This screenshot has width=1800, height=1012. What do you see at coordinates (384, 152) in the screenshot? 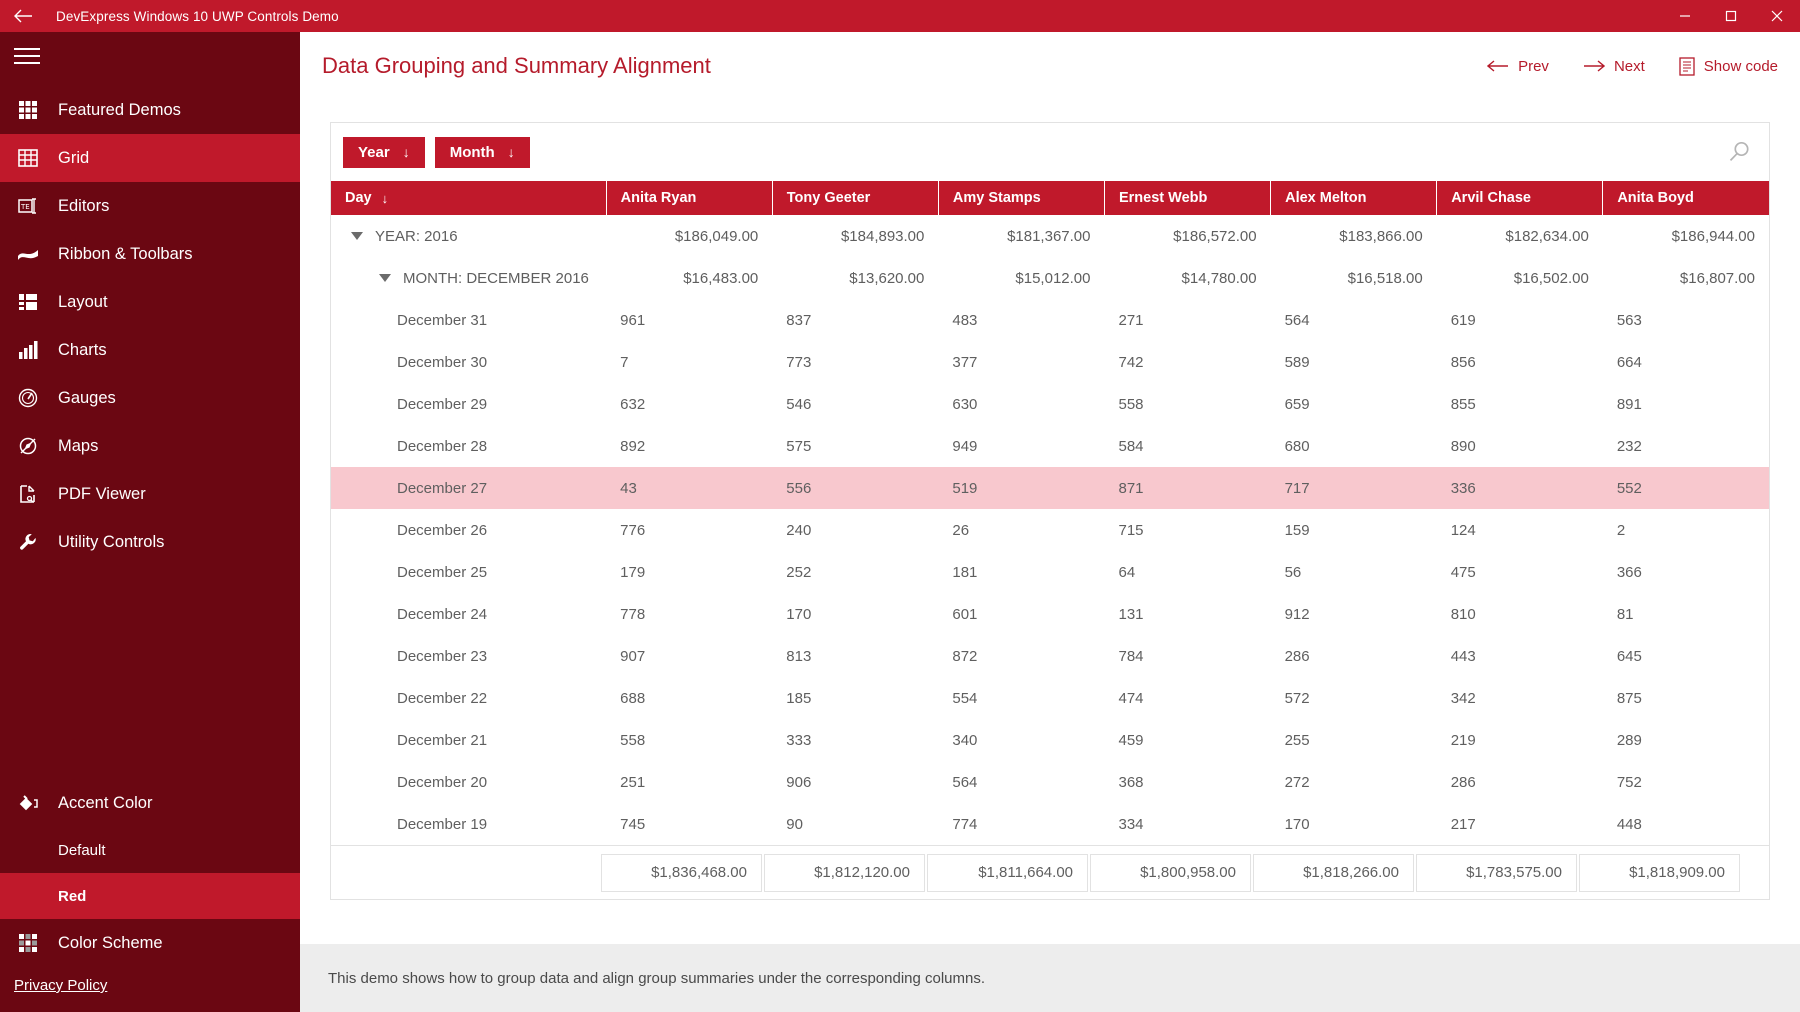
I see `group-chip-year: Year ↓` at bounding box center [384, 152].